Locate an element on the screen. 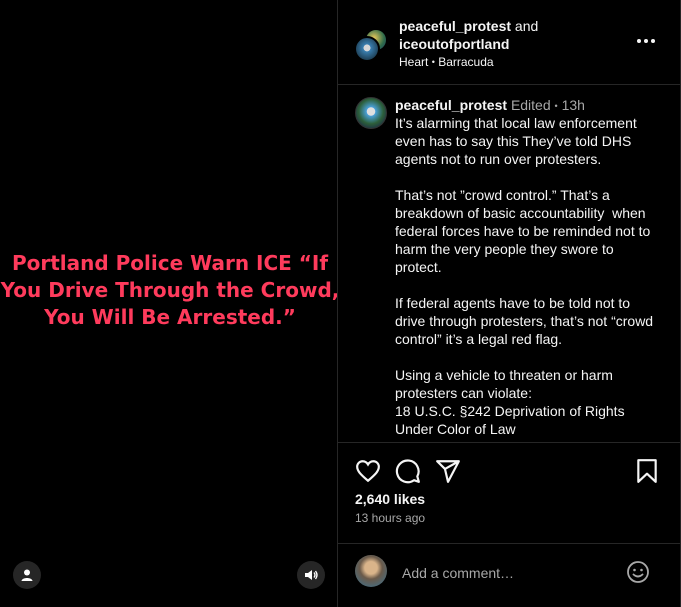 This screenshot has width=681, height=607. more-icon is located at coordinates (646, 41).